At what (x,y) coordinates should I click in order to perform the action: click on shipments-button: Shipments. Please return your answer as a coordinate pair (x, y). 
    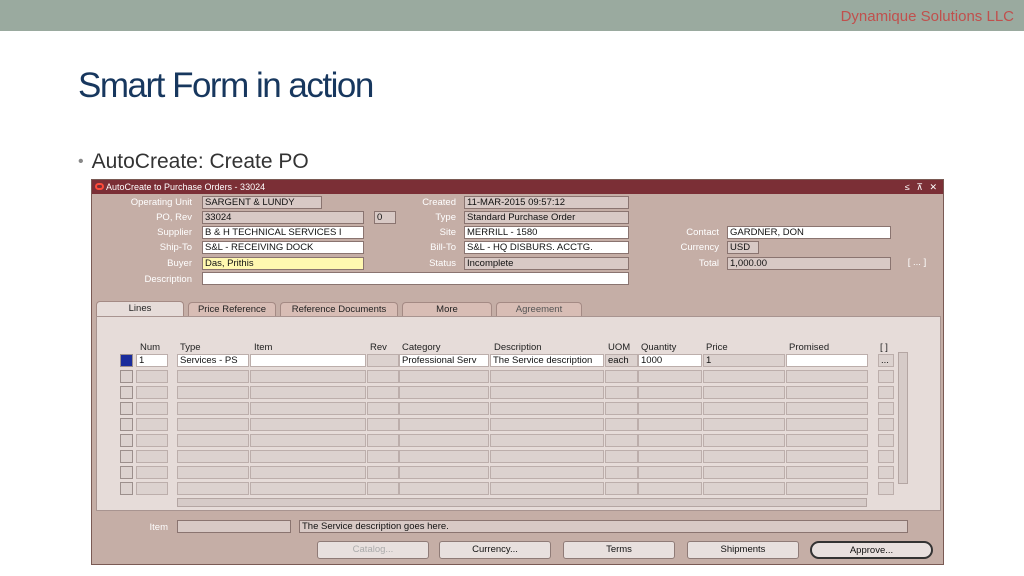
    Looking at the image, I should click on (743, 550).